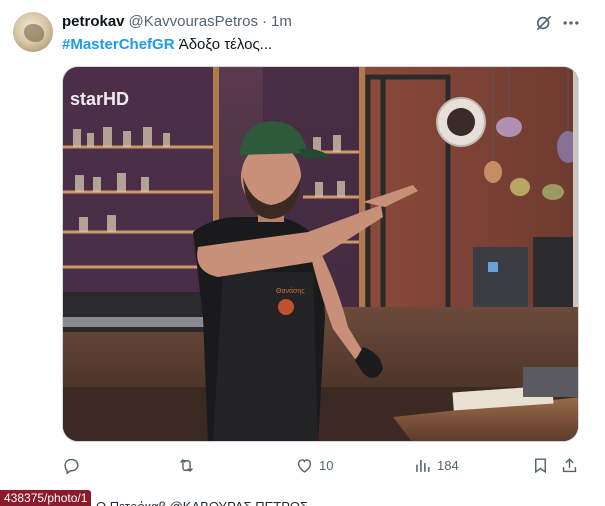  What do you see at coordinates (93, 21) in the screenshot?
I see `display-name: petrokav` at bounding box center [93, 21].